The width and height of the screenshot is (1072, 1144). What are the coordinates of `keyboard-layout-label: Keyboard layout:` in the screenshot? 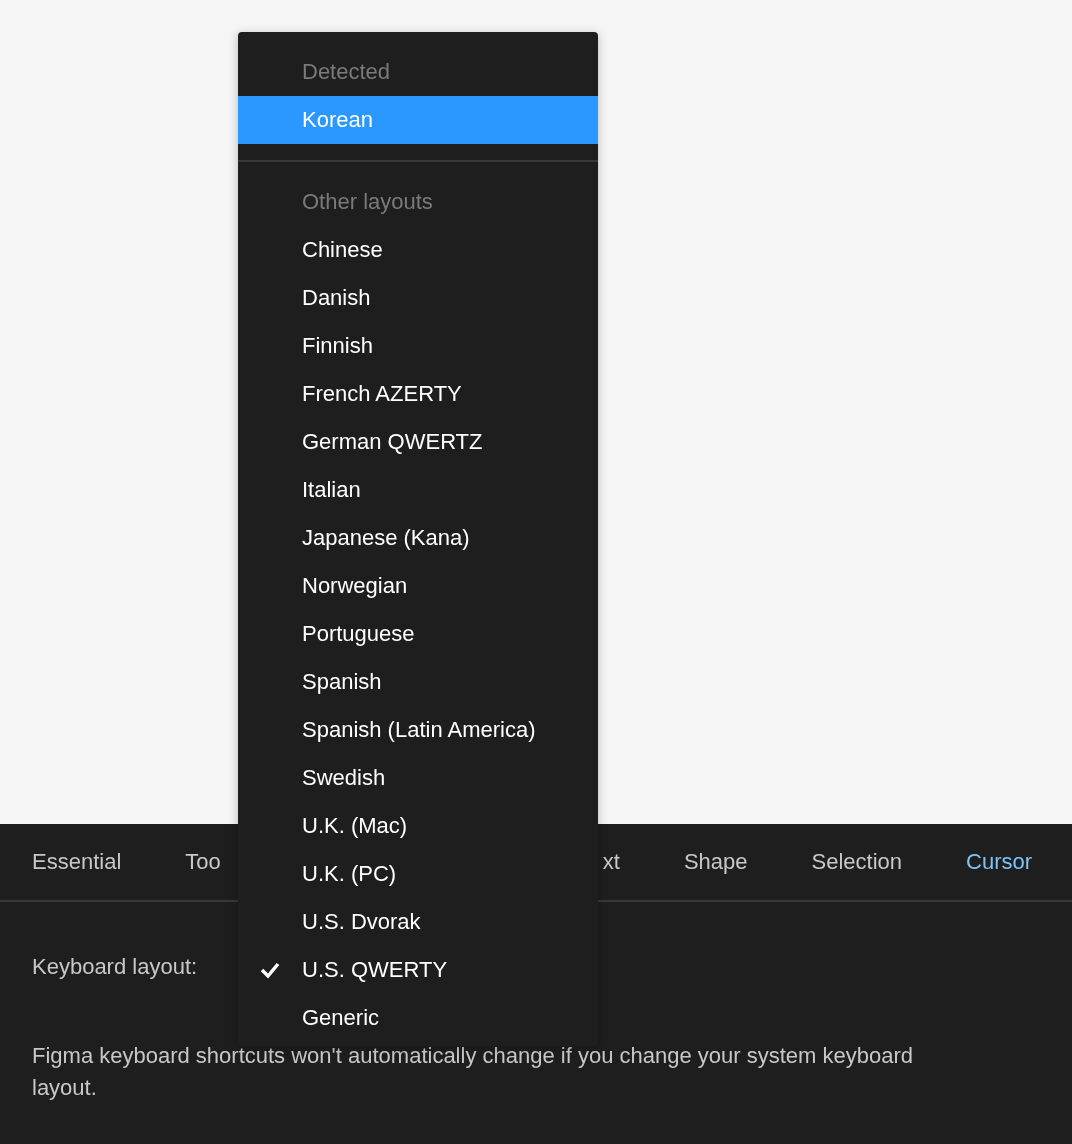 It's located at (115, 967).